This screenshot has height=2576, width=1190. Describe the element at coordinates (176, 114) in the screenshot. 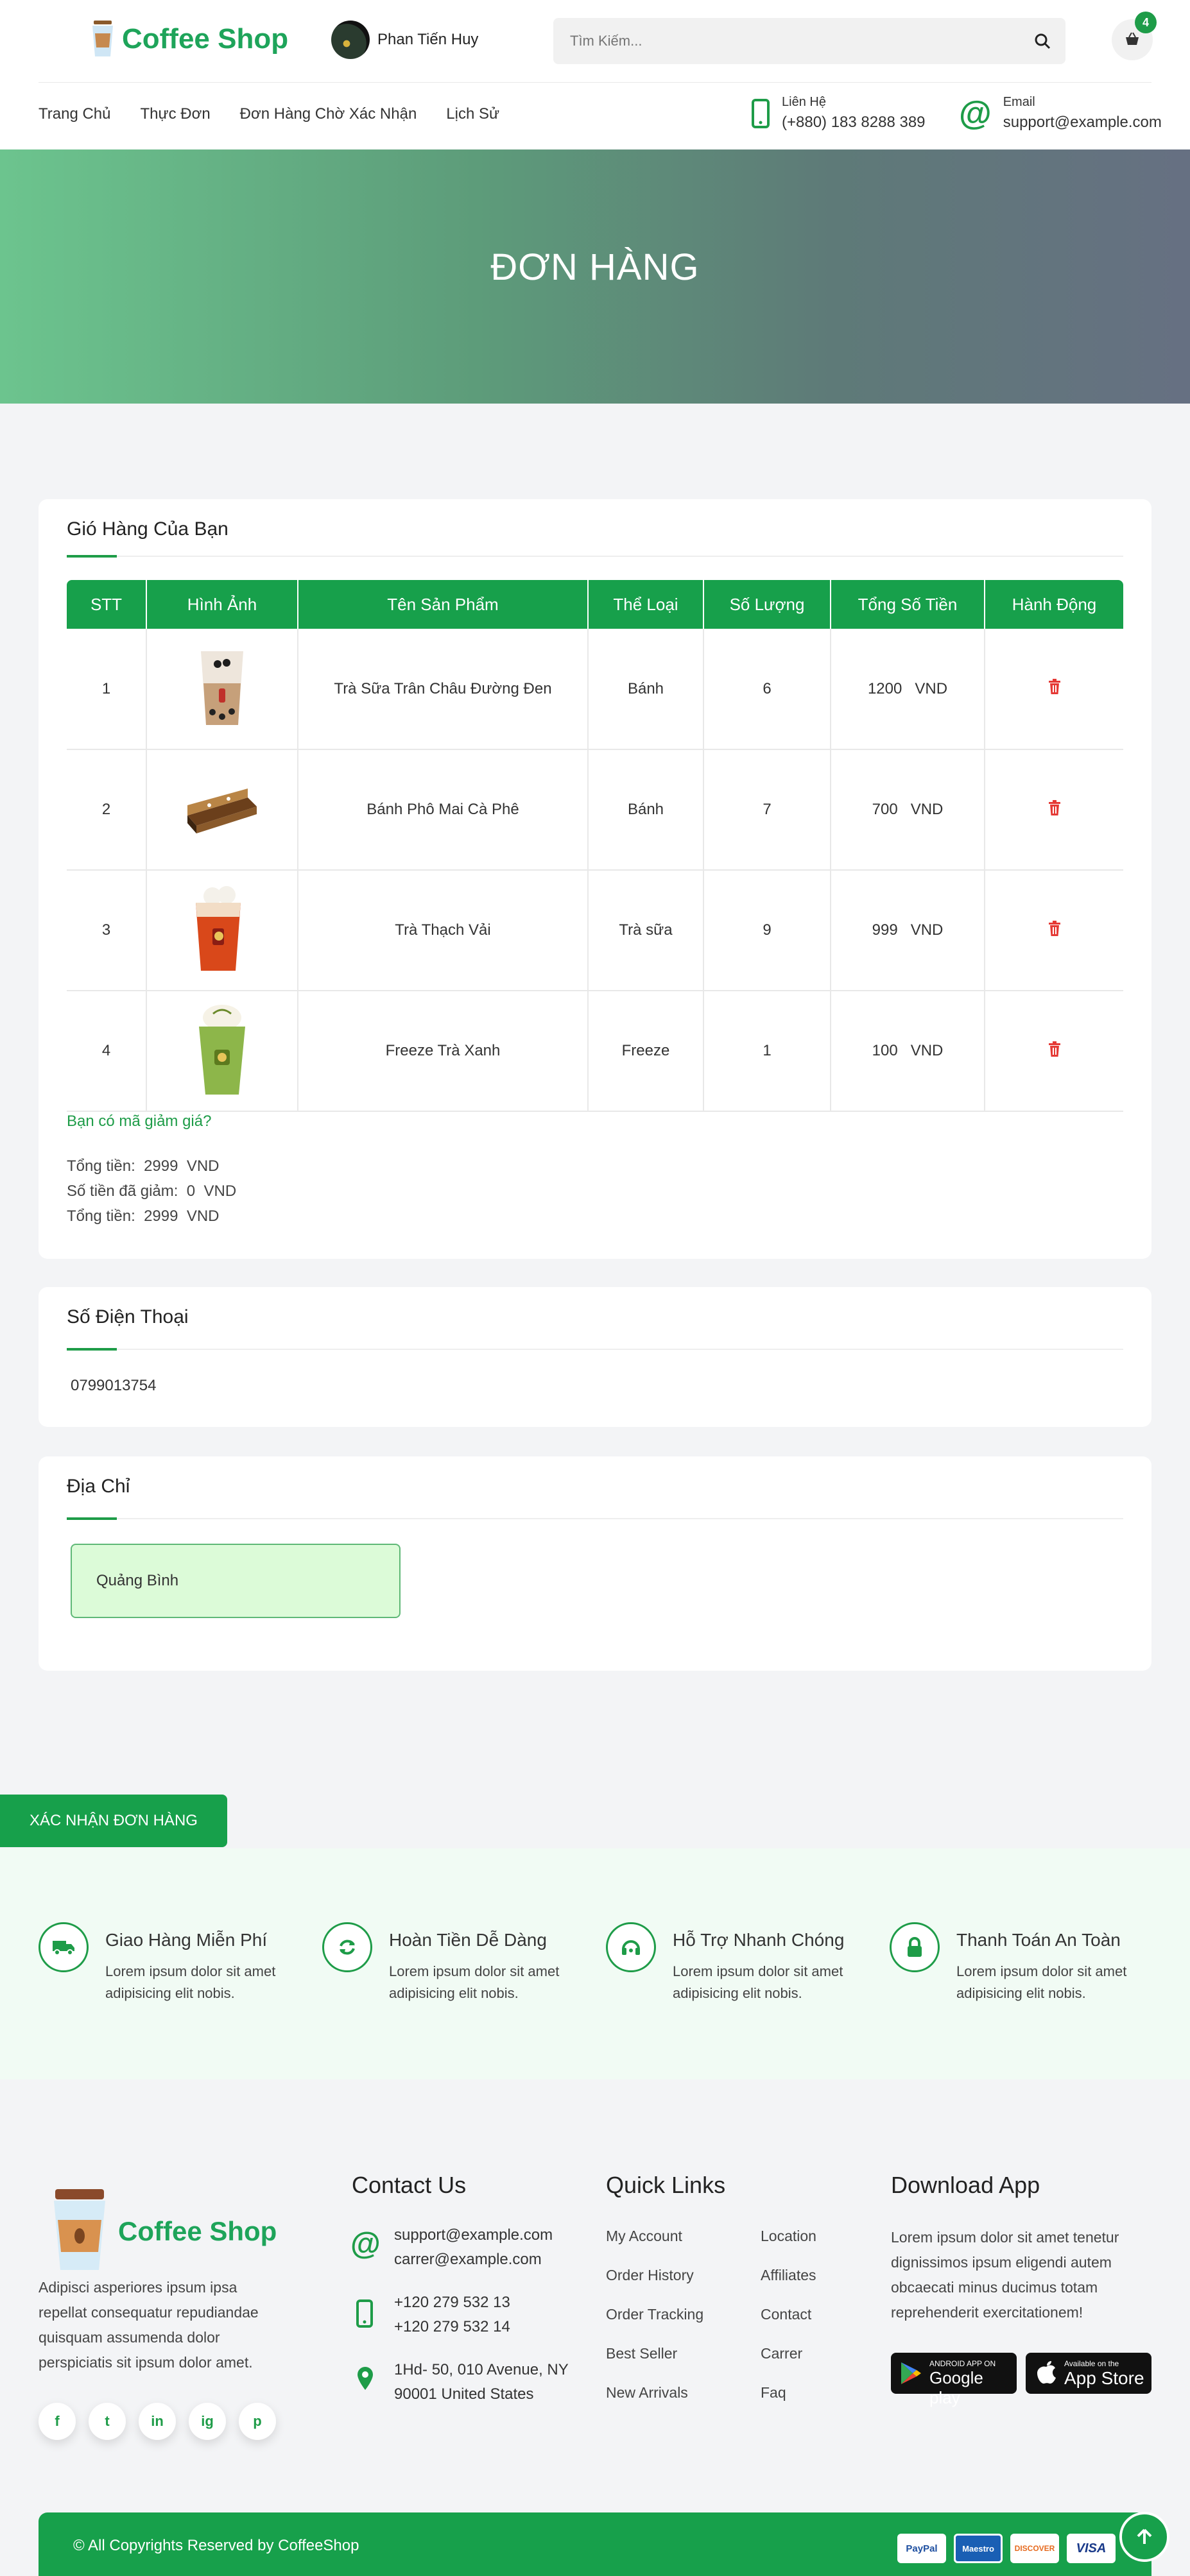

I see `nav-menu: Thực Đơn` at that location.